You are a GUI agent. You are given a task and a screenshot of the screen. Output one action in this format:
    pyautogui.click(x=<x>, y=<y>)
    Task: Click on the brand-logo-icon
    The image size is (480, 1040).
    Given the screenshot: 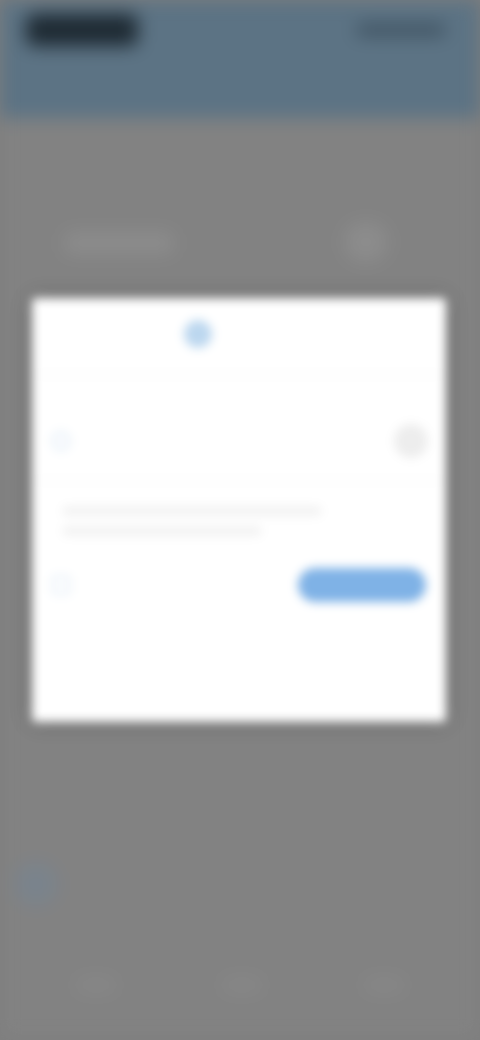 What is the action you would take?
    pyautogui.click(x=198, y=334)
    